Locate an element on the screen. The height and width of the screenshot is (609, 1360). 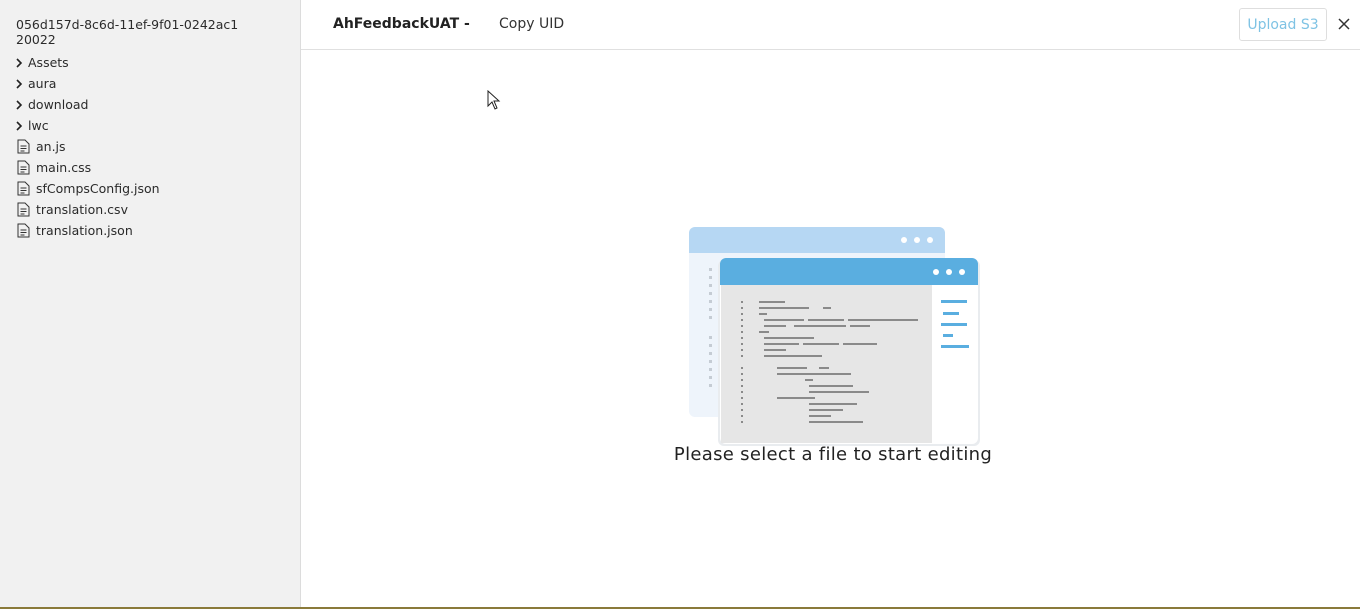
tree-item-label: Assets is located at coordinates (48, 62).